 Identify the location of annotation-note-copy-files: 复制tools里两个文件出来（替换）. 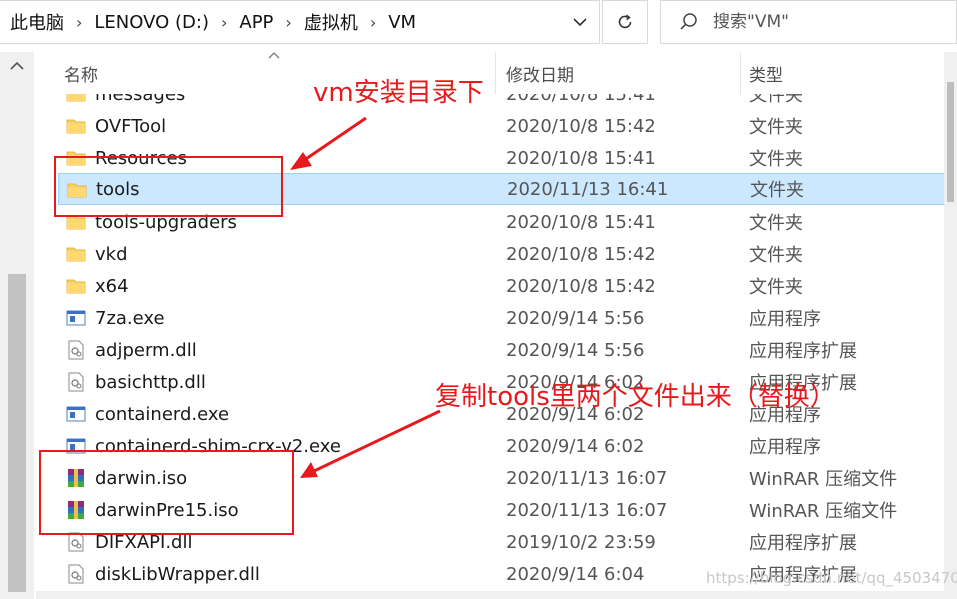
(635, 397).